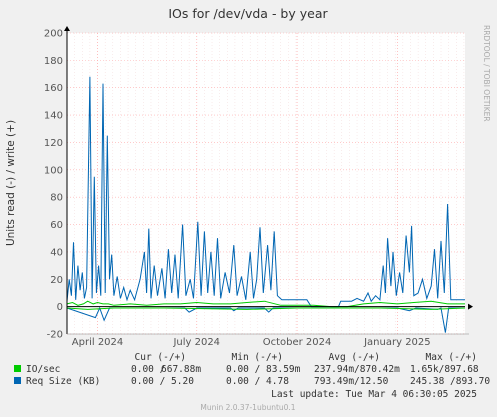 The height and width of the screenshot is (417, 497). What do you see at coordinates (257, 381) in the screenshot?
I see `legend-req-min: 0.00 / 4.78` at bounding box center [257, 381].